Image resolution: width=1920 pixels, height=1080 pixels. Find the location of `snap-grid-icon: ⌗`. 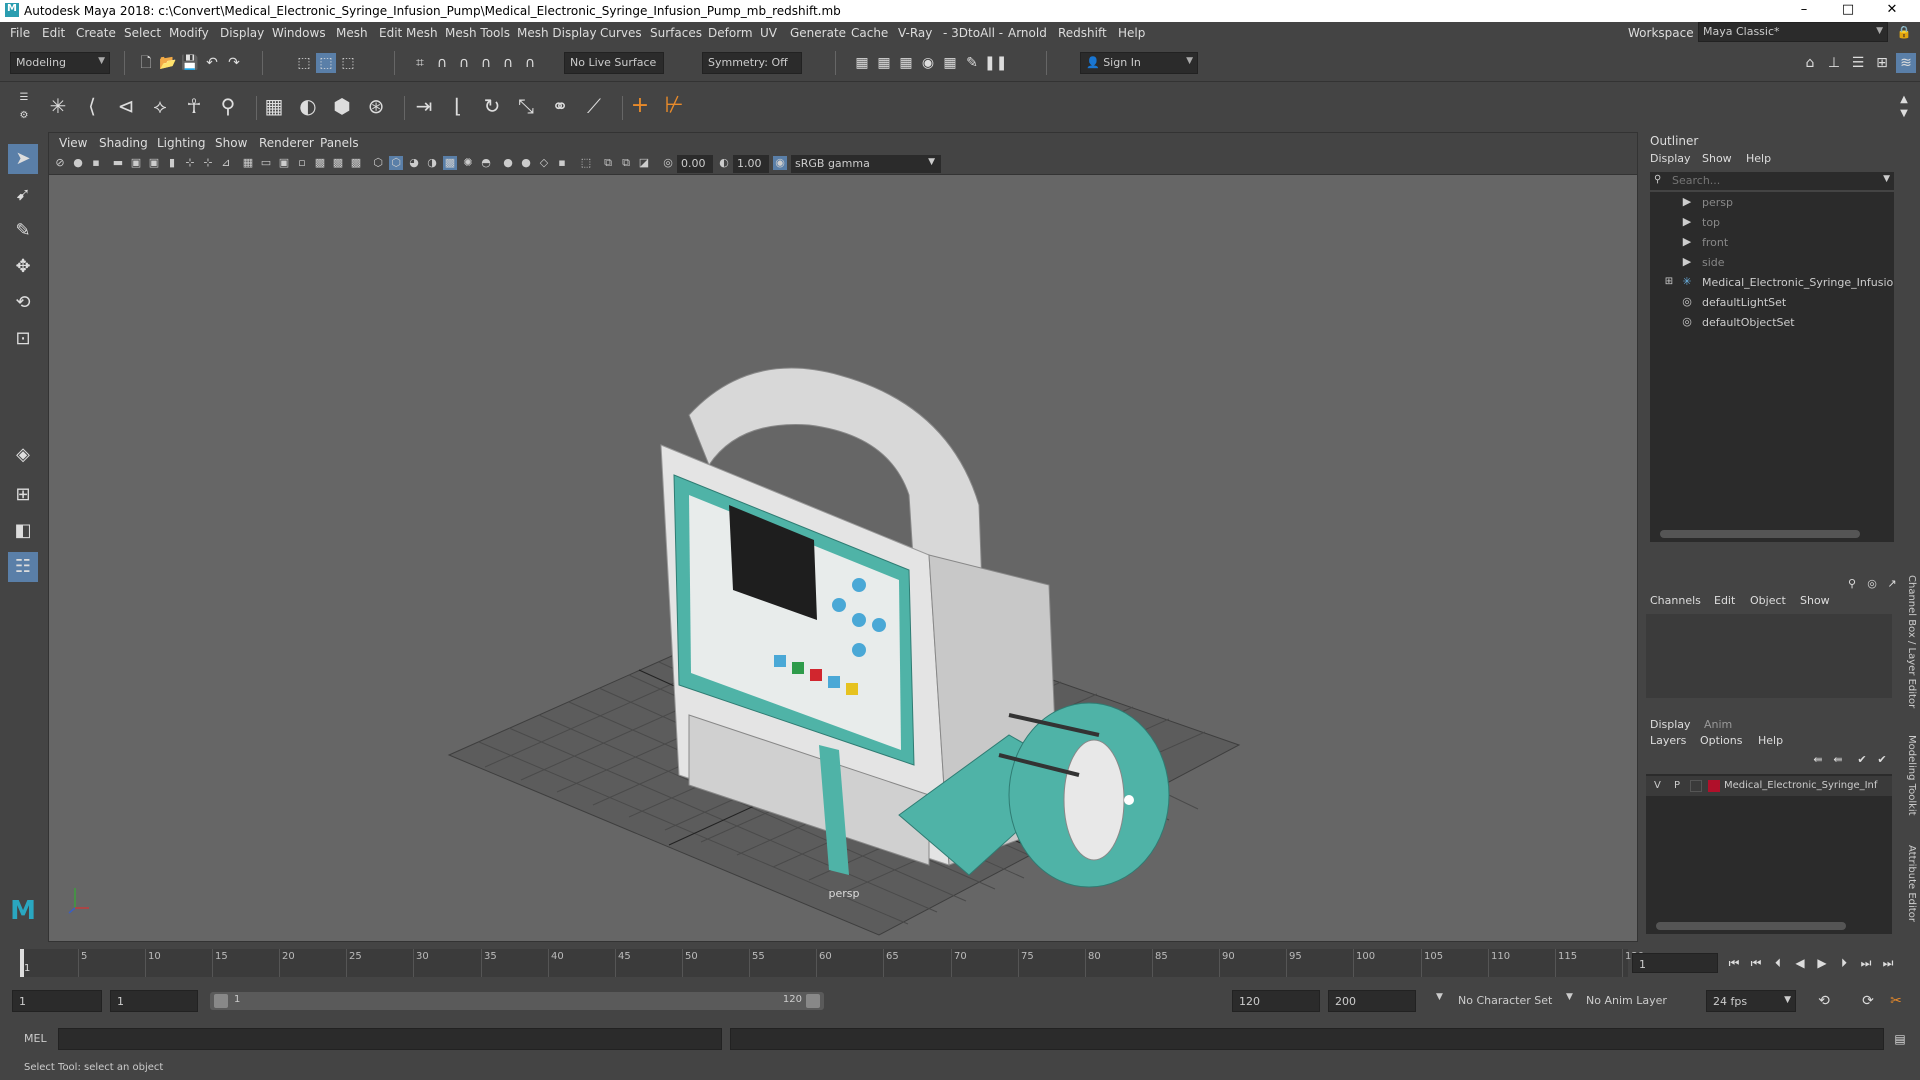

snap-grid-icon: ⌗ is located at coordinates (420, 63).